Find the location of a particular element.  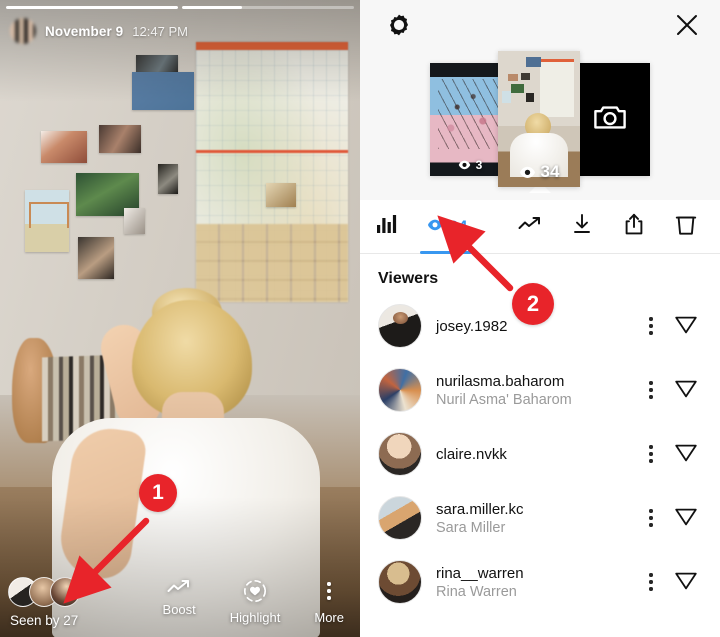

viewer-names: sara.miller.kc Sara Miller is located at coordinates (536, 518).